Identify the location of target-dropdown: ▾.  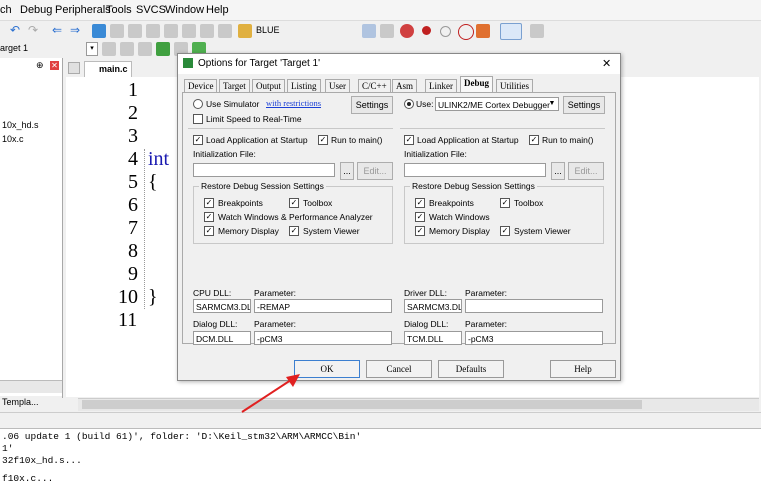
(92, 49).